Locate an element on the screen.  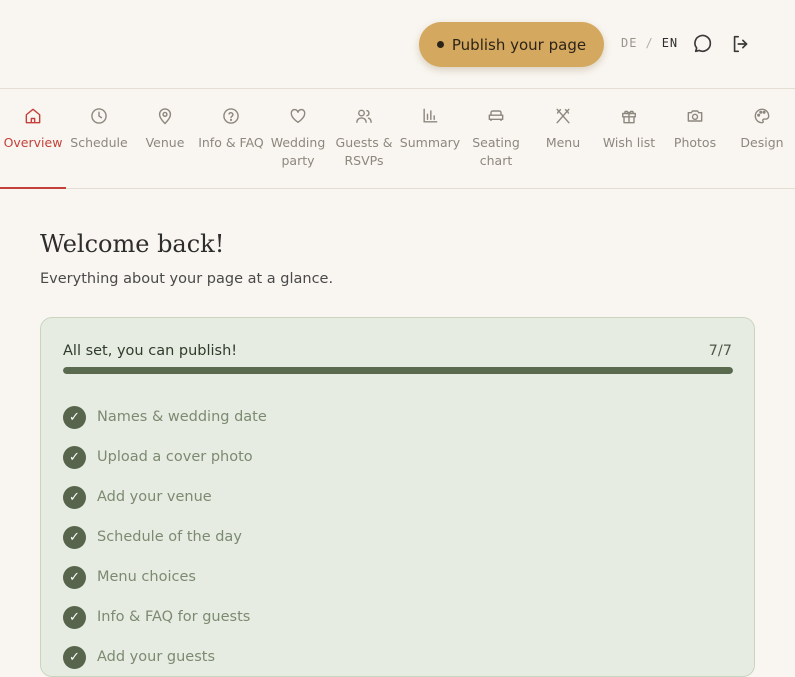
utensils-icon is located at coordinates (563, 116).